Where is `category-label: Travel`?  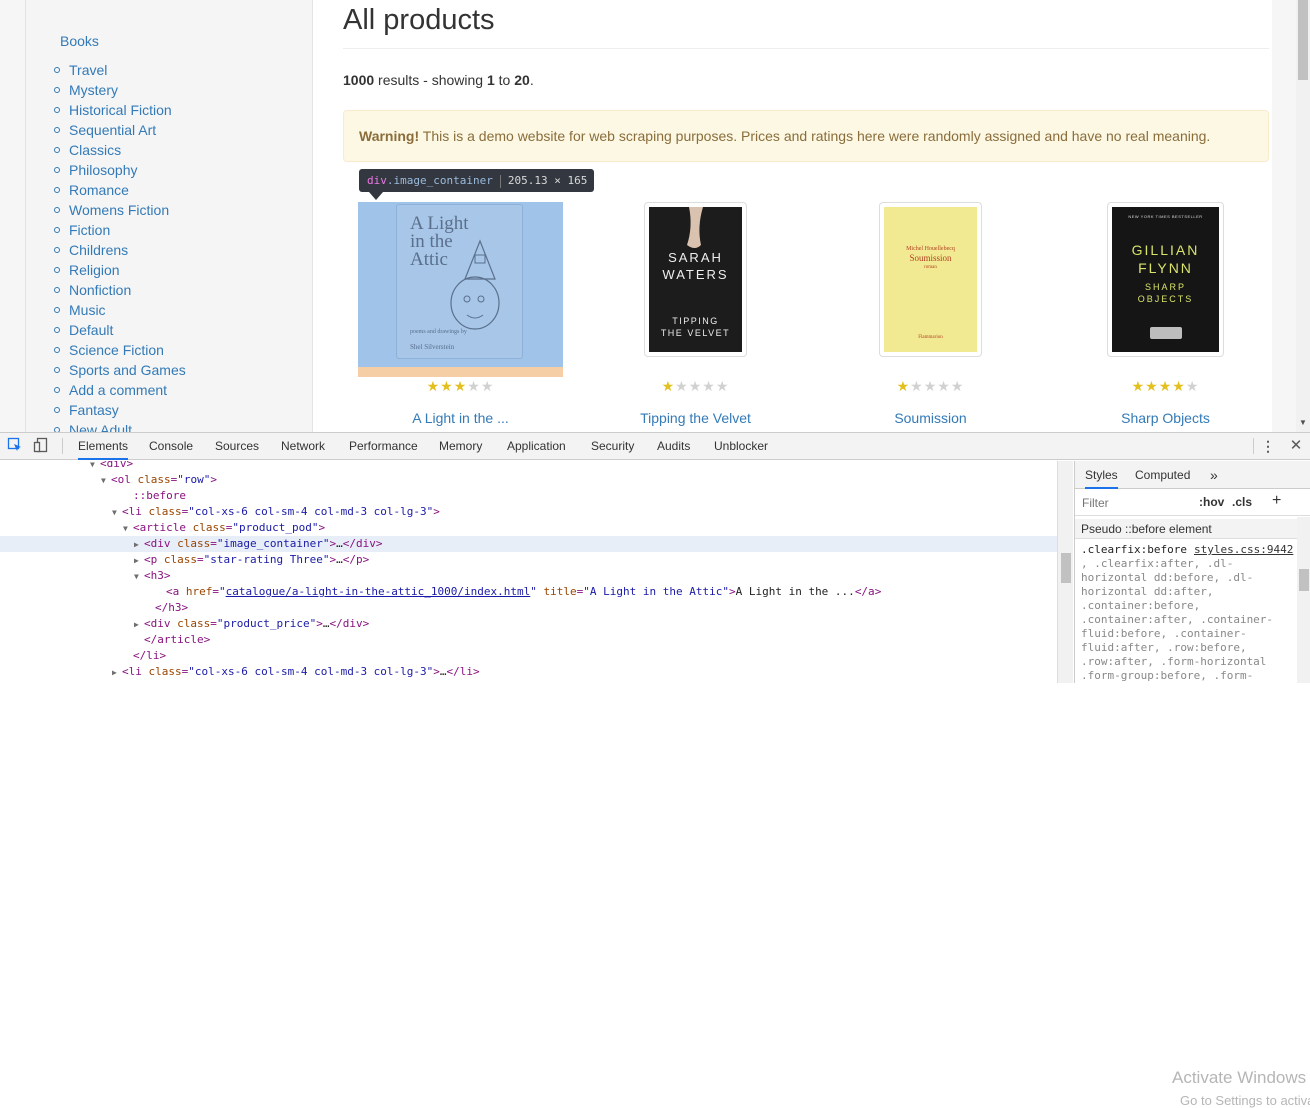 category-label: Travel is located at coordinates (88, 70).